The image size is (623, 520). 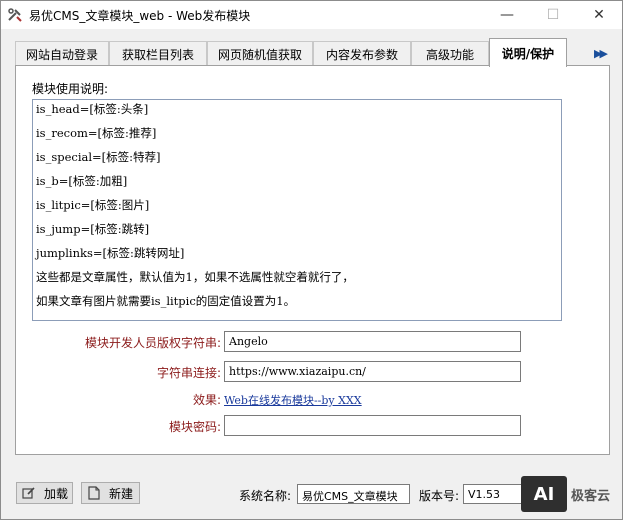 I want to click on password-label: 模块密码:, so click(x=194, y=427).